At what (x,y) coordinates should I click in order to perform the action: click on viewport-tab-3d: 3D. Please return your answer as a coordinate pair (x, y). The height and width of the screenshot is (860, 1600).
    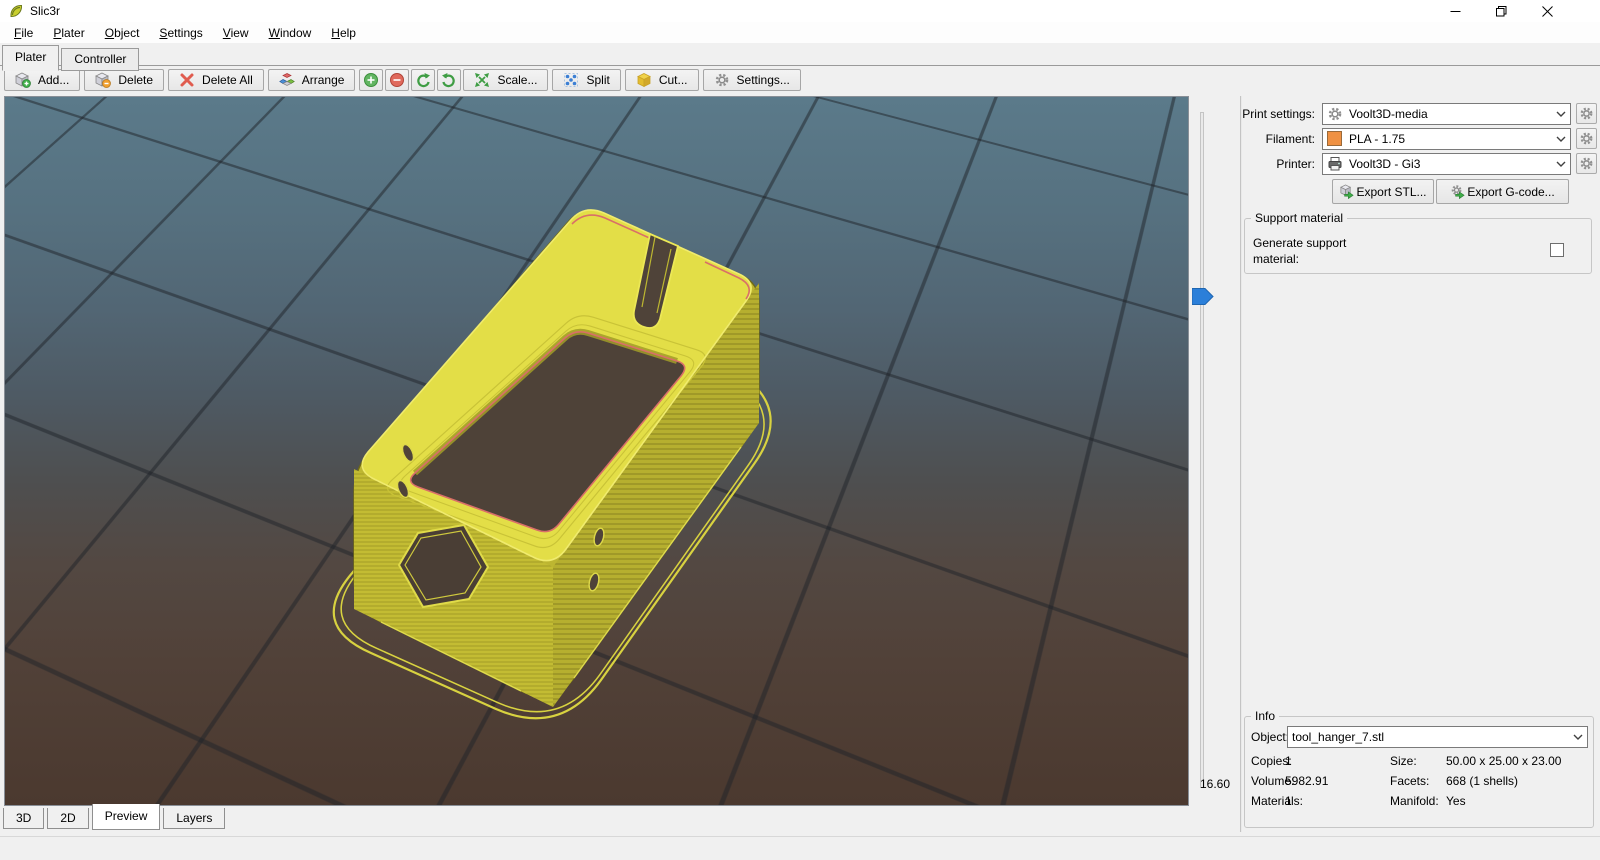
    Looking at the image, I should click on (24, 818).